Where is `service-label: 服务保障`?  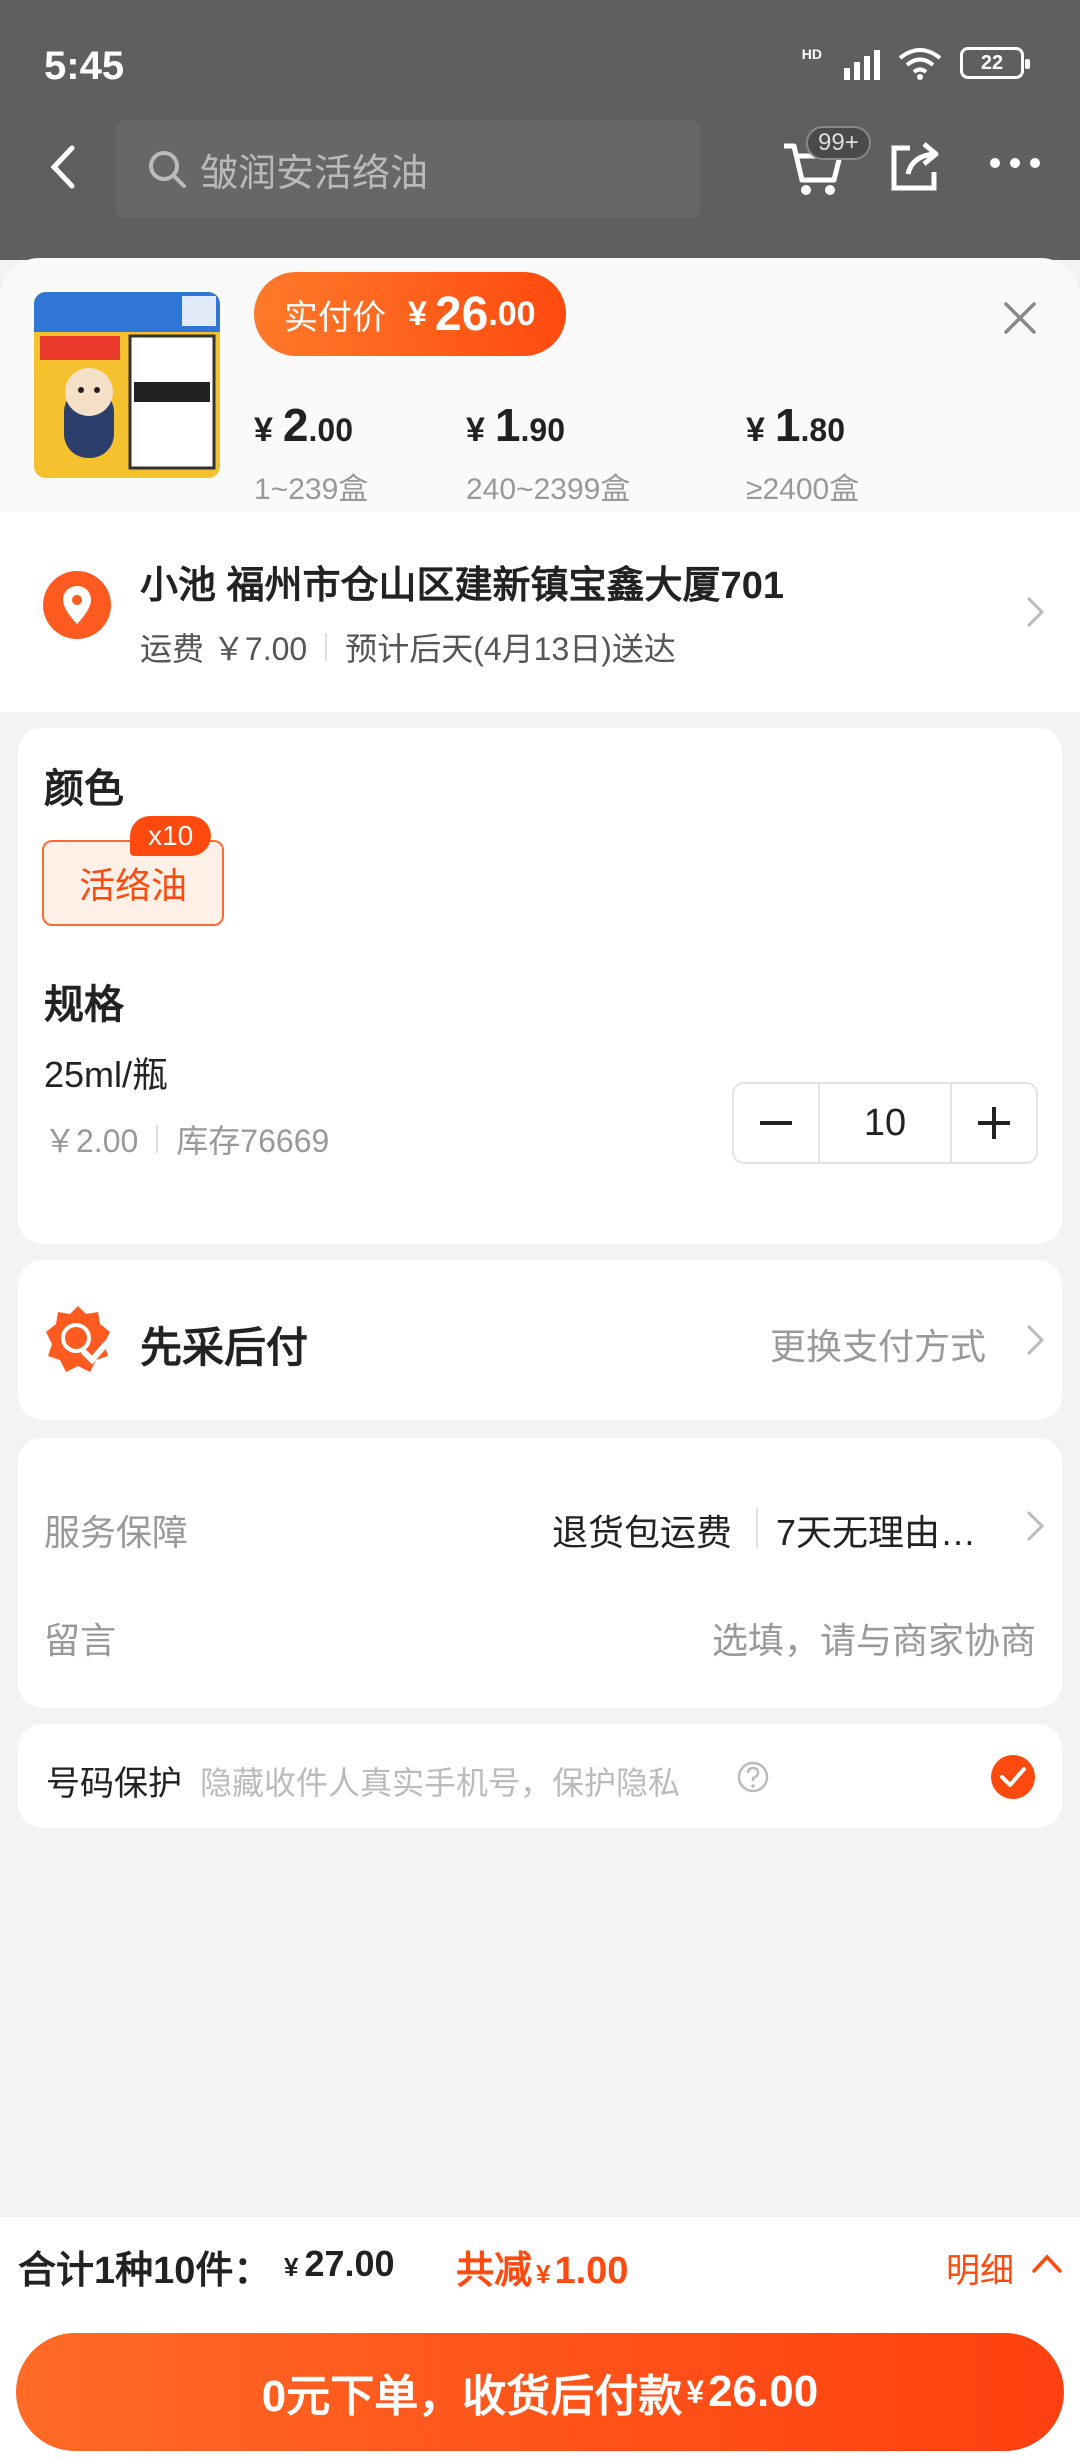 service-label: 服务保障 is located at coordinates (116, 1532).